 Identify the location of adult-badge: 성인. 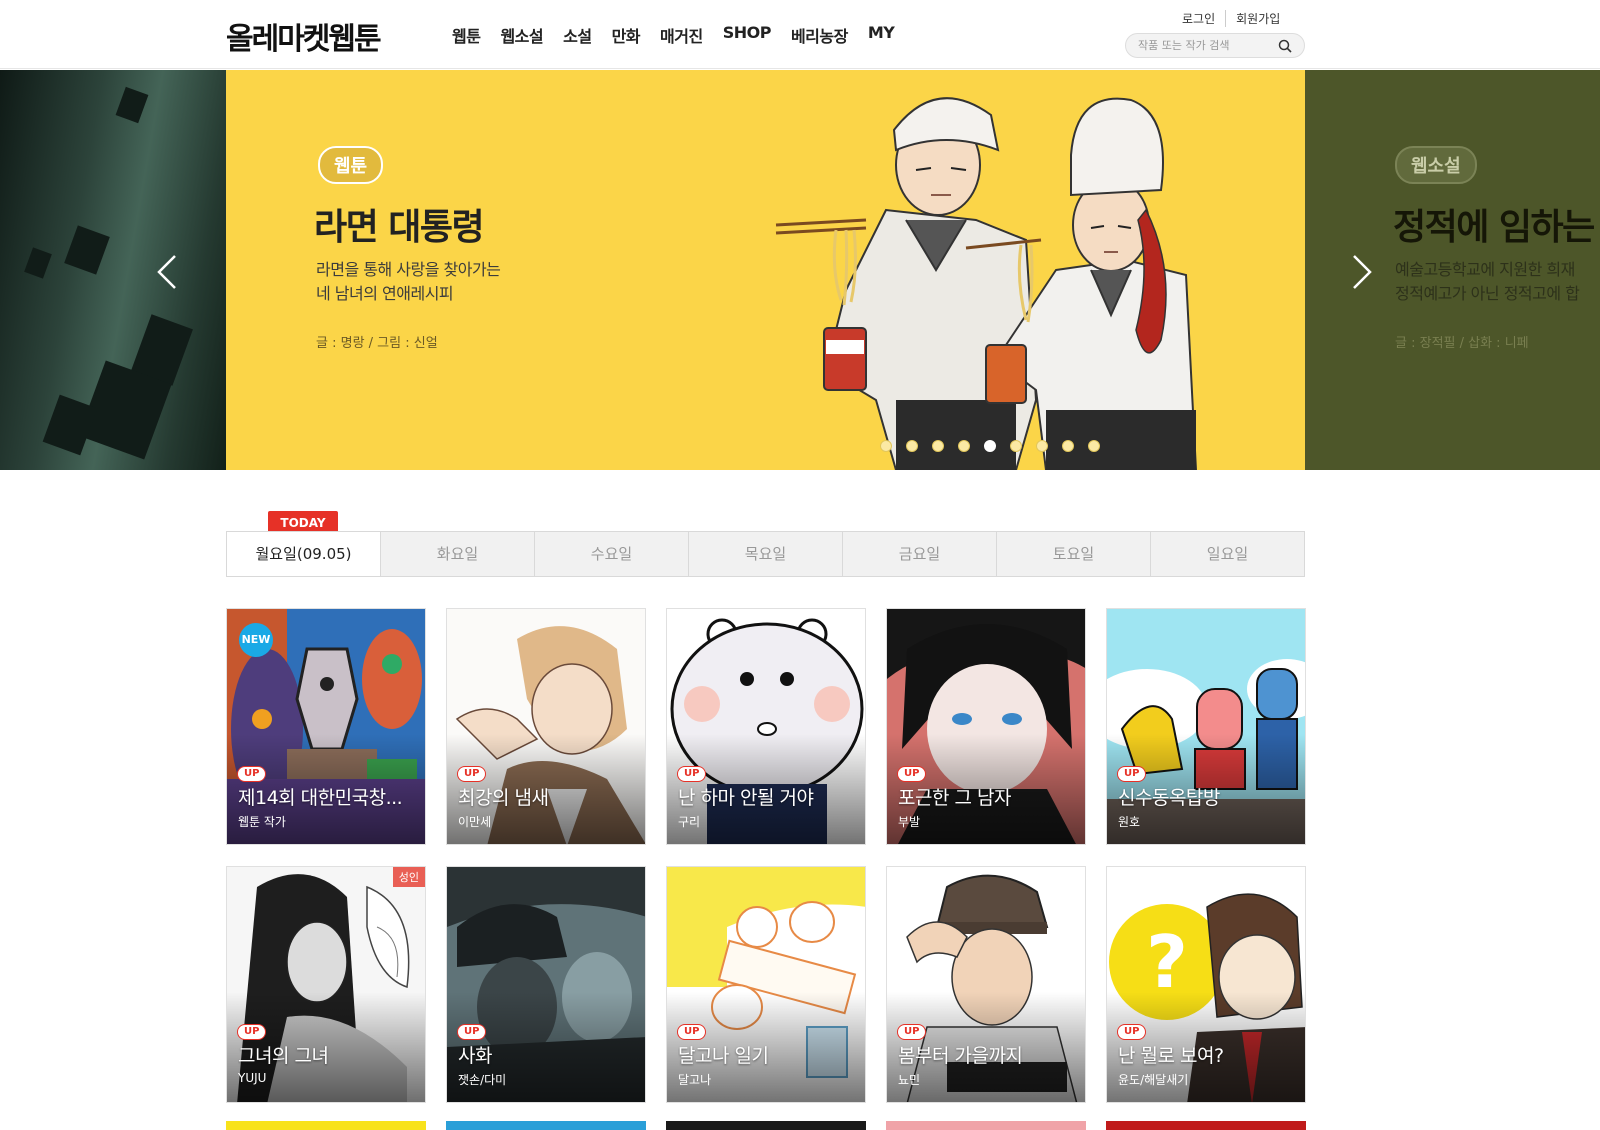
(408, 877).